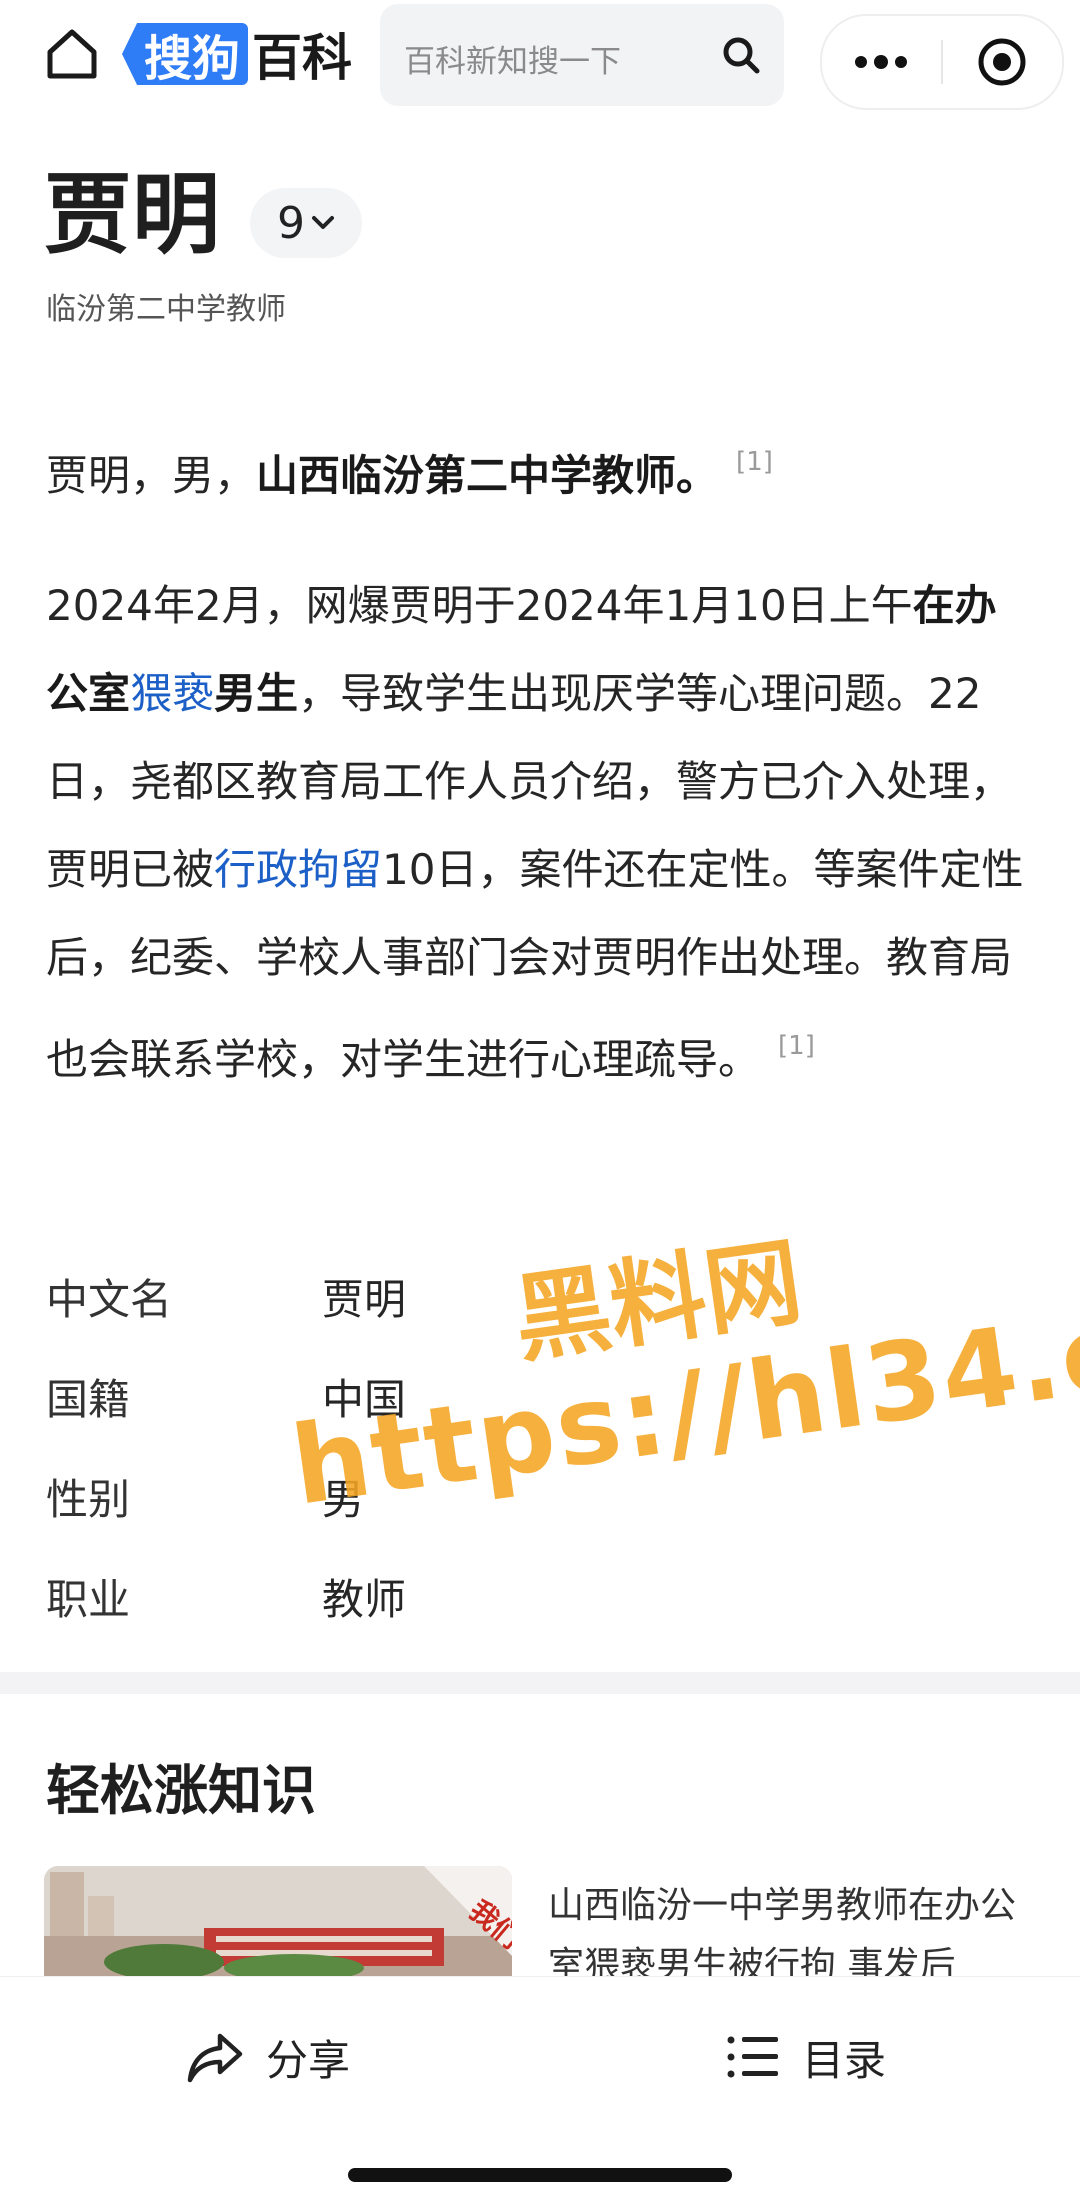 The image size is (1080, 2209). What do you see at coordinates (496, 1496) in the screenshot?
I see `infobox-row: 性别 男` at bounding box center [496, 1496].